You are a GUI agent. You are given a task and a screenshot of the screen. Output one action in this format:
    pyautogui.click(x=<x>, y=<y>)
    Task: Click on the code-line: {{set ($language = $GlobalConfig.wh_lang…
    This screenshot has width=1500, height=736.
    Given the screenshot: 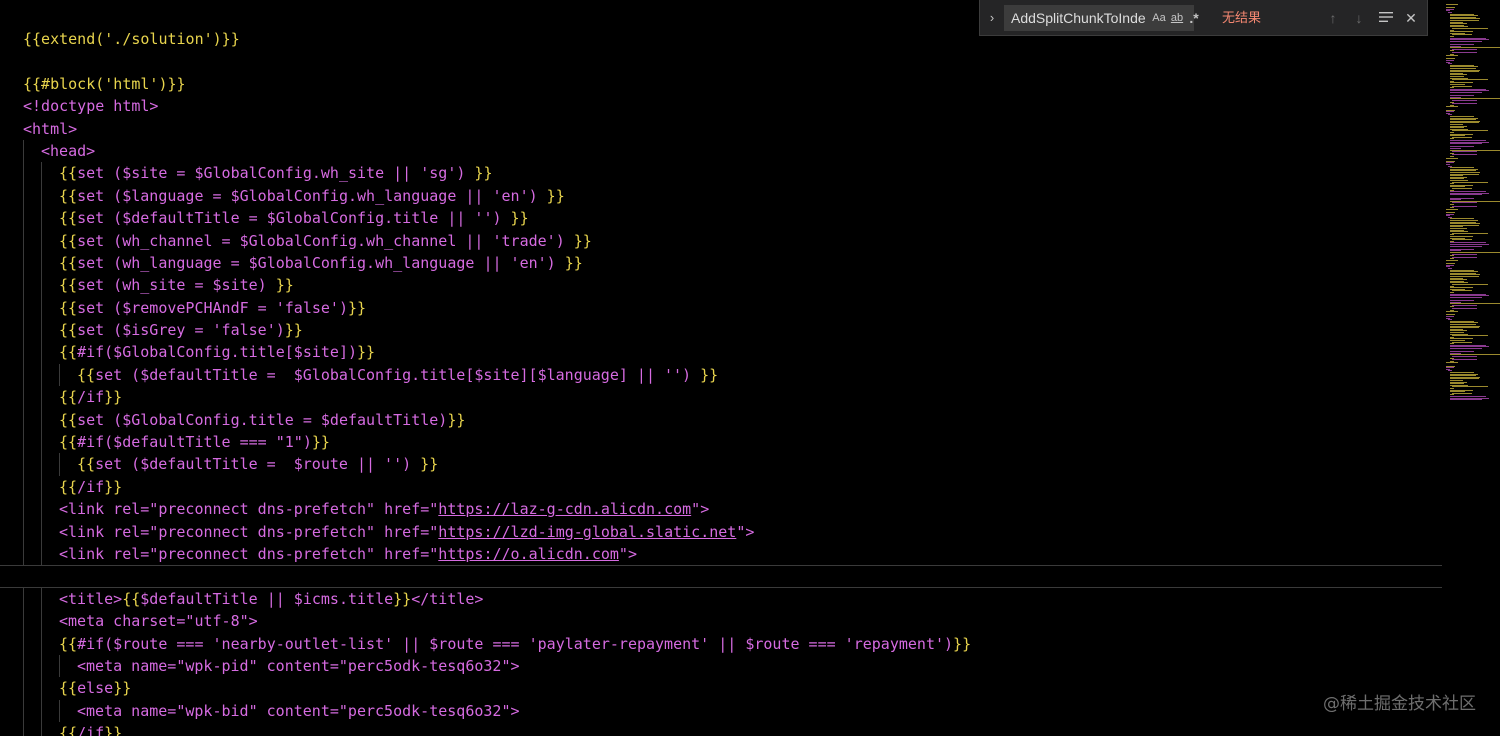 What is the action you would take?
    pyautogui.click(x=721, y=196)
    